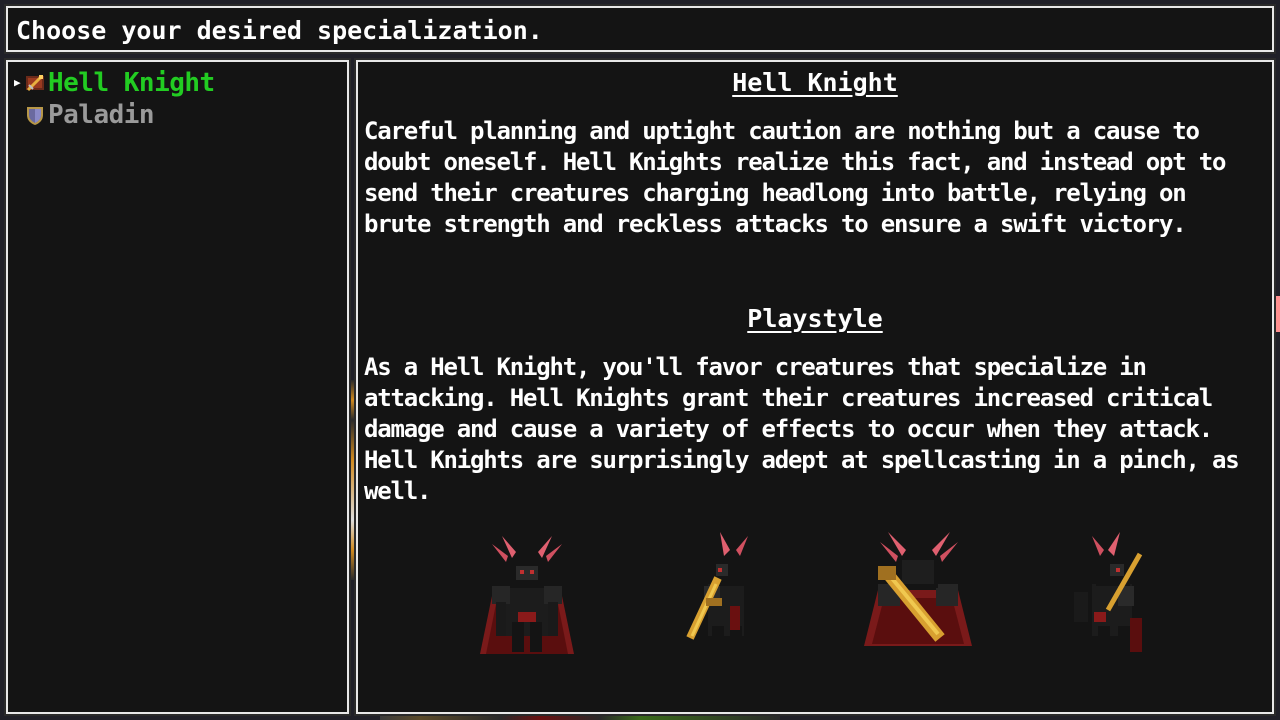 Image resolution: width=1280 pixels, height=720 pixels. I want to click on hell-knight-sprite-back, so click(918, 589).